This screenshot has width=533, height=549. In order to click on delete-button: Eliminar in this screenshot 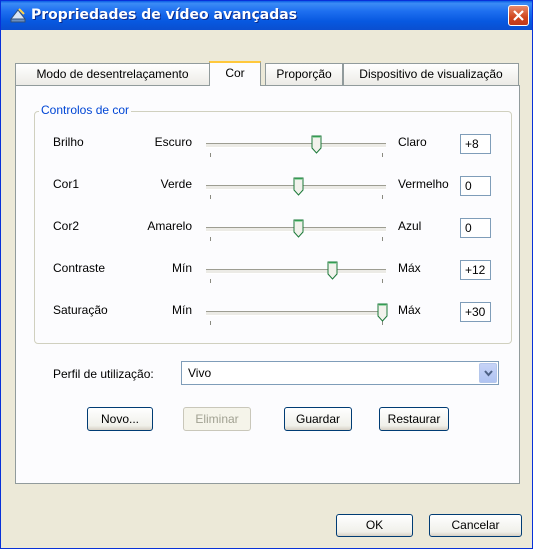, I will do `click(217, 419)`.